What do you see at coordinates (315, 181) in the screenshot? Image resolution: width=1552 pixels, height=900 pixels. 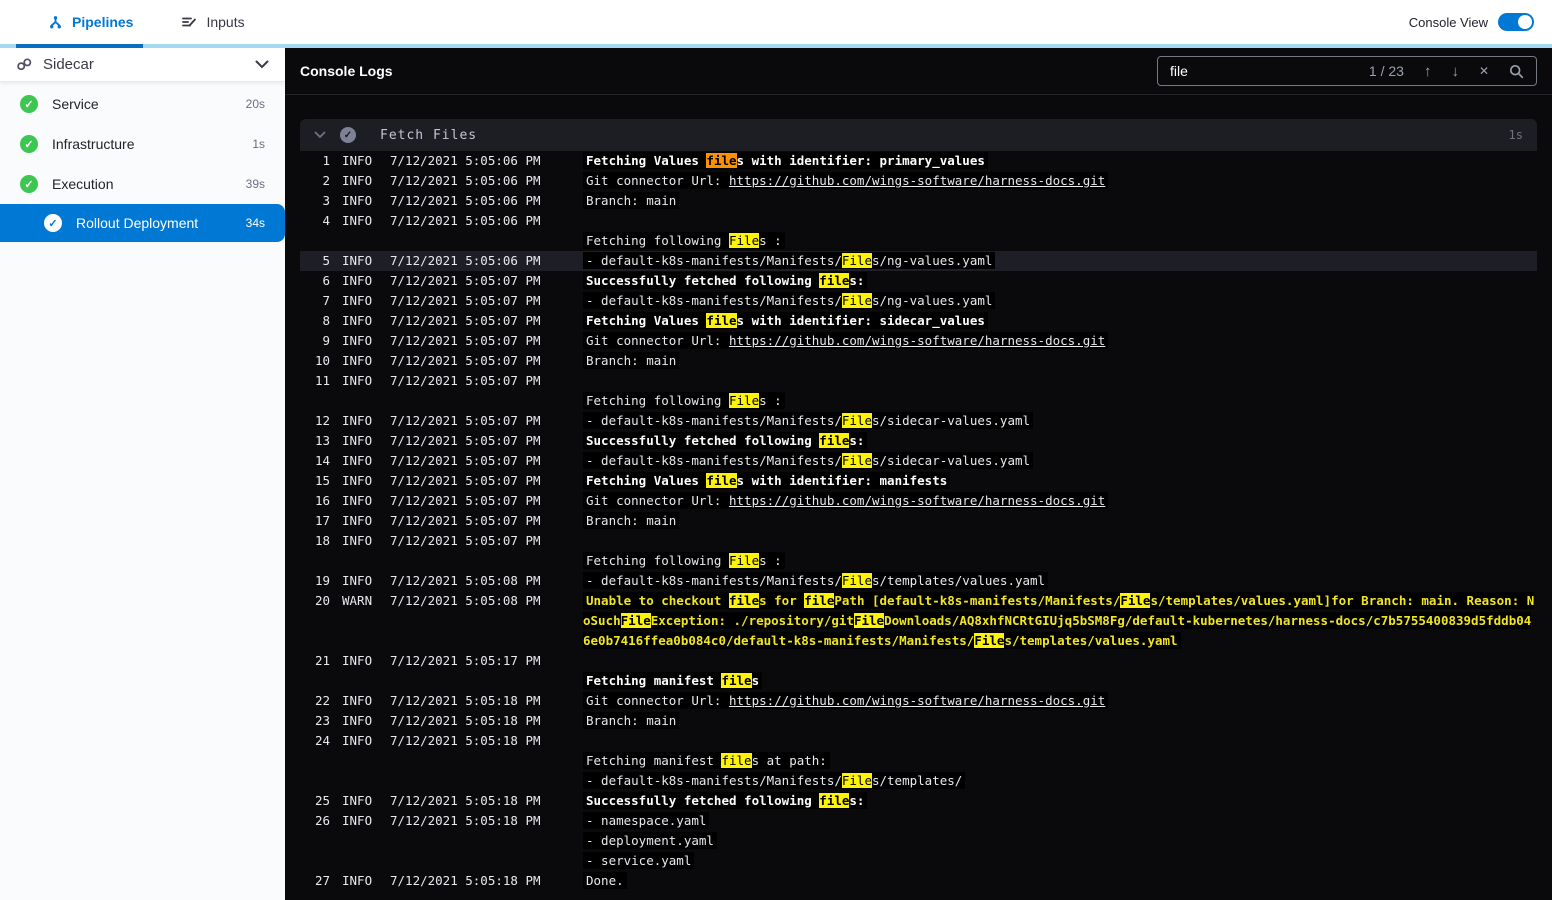 I see `log-line-number: 2` at bounding box center [315, 181].